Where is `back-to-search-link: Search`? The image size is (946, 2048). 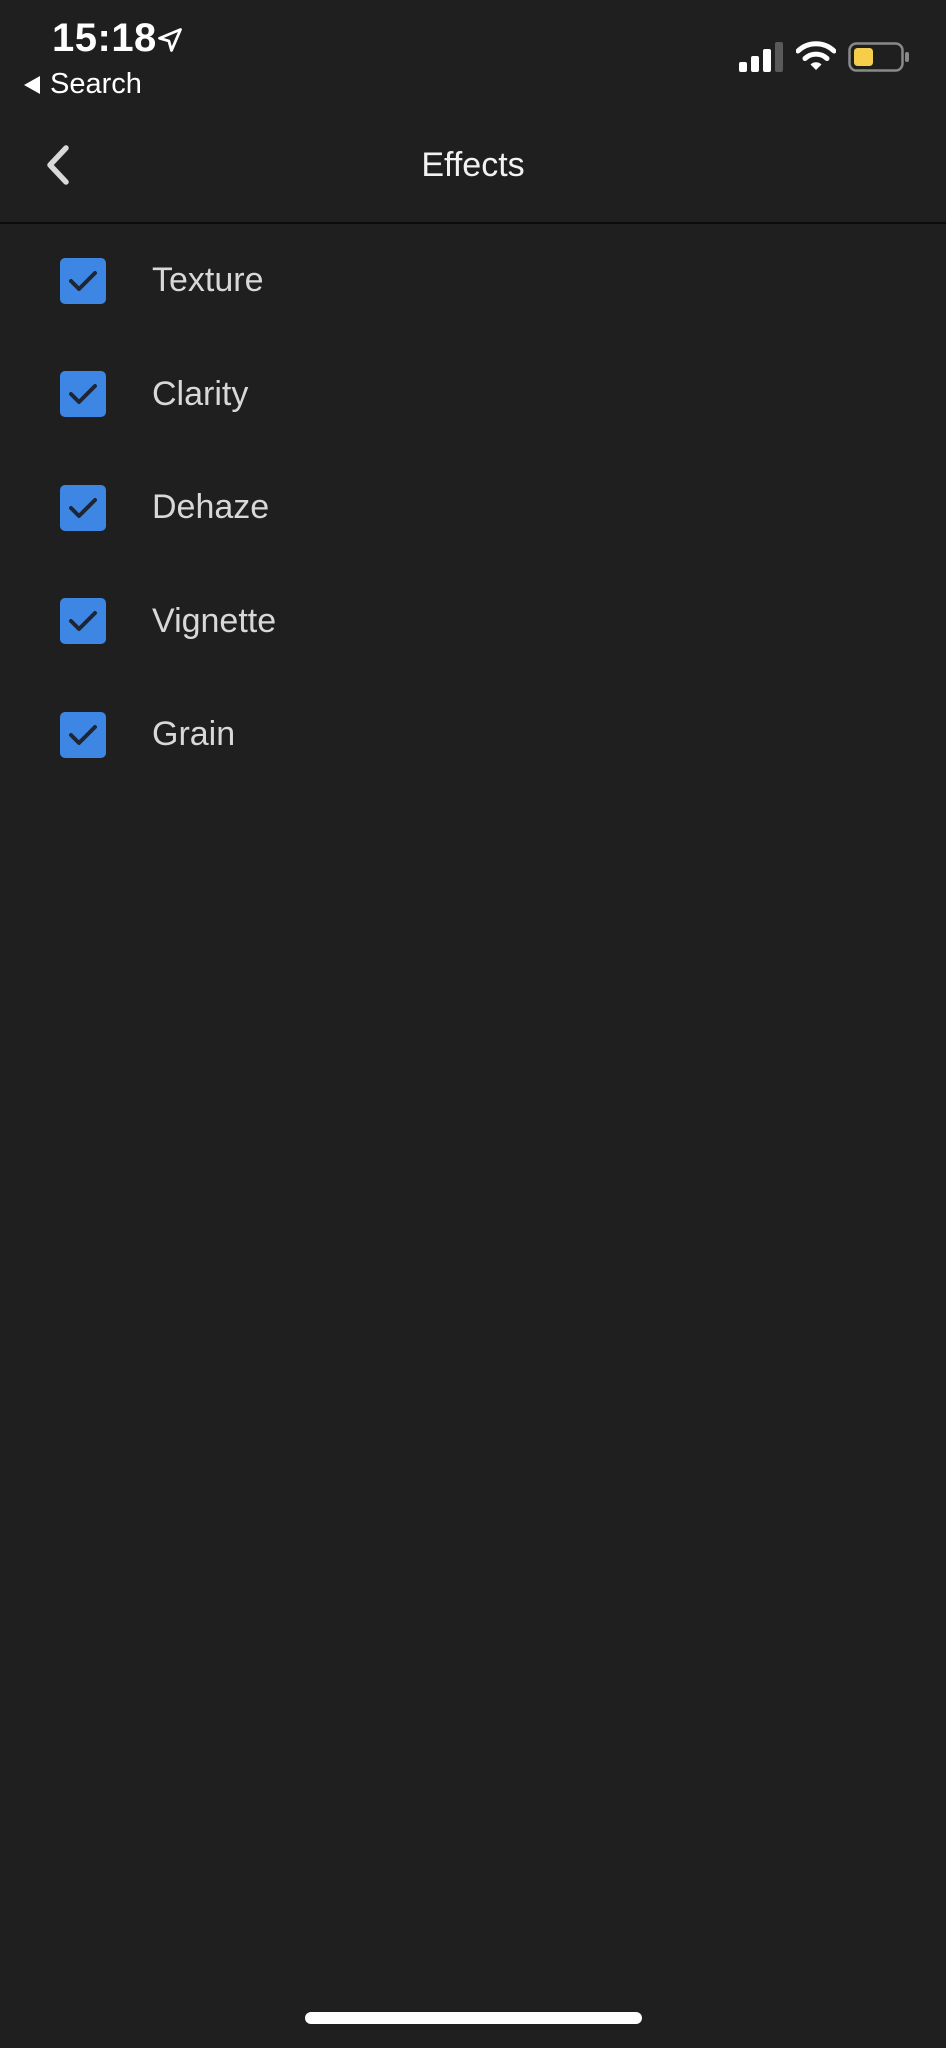
back-to-search-link: Search is located at coordinates (83, 84).